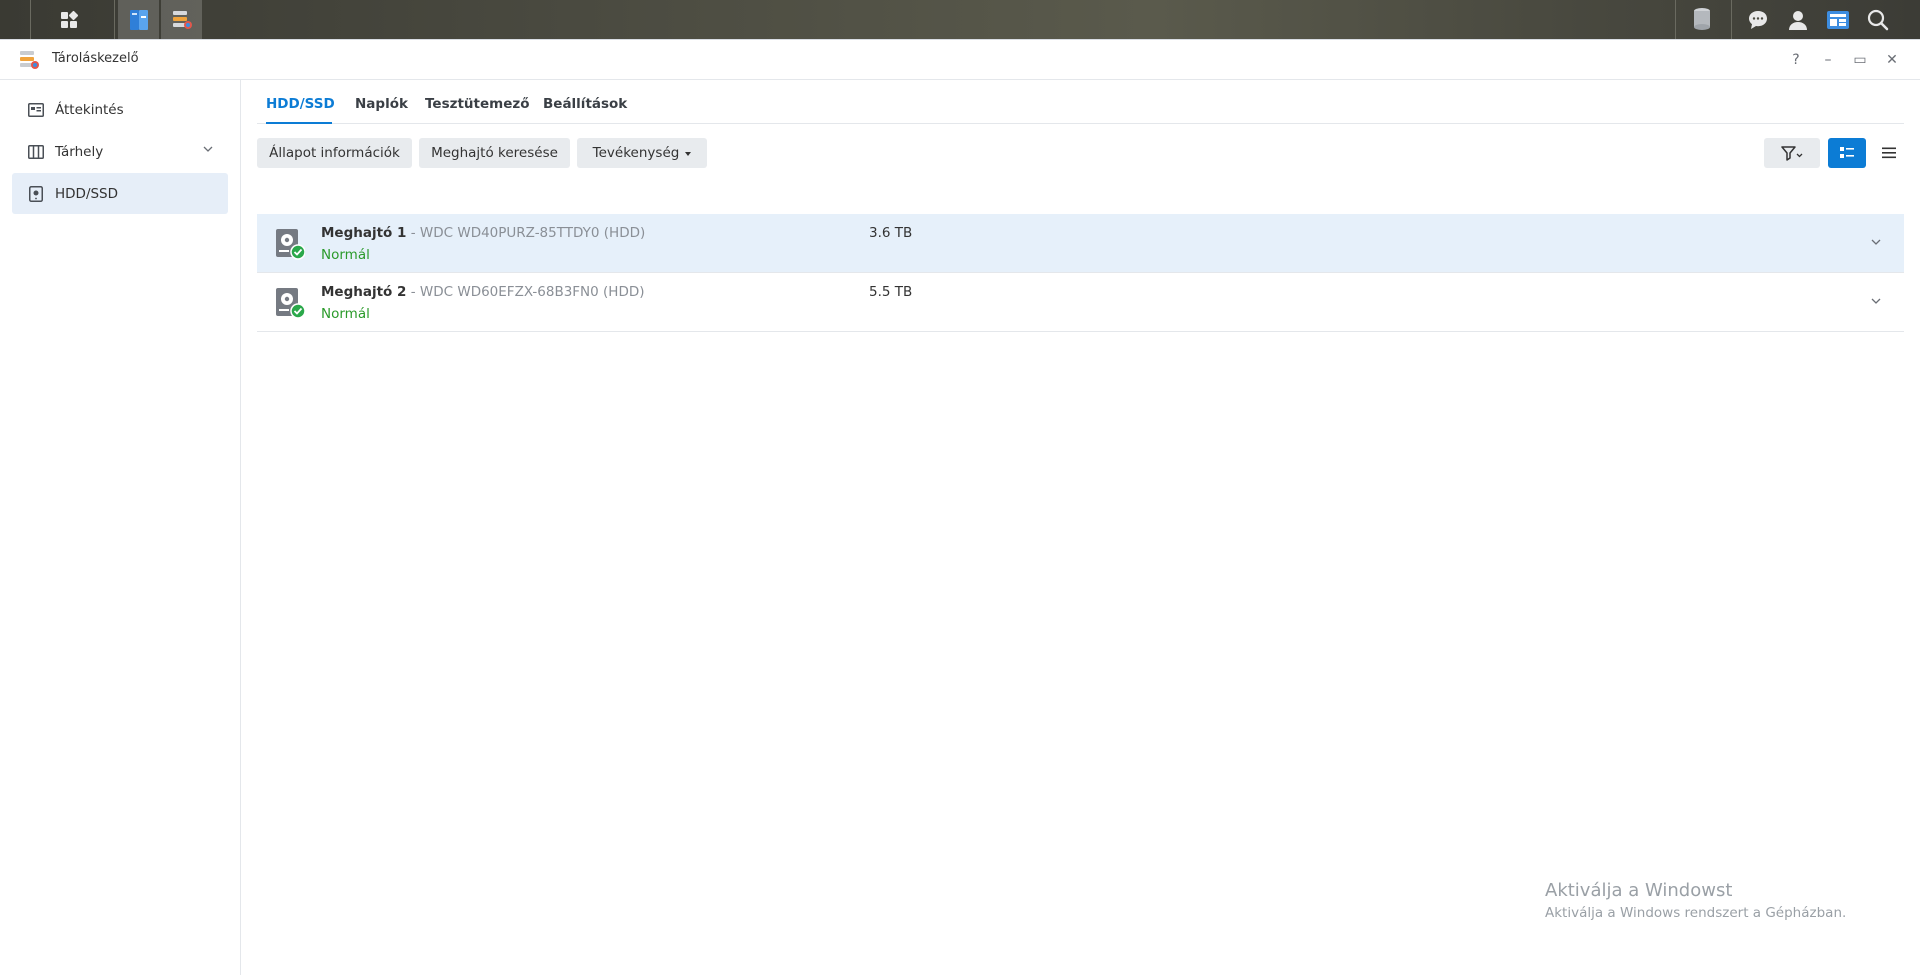 The height and width of the screenshot is (975, 1920). Describe the element at coordinates (299, 123) in the screenshot. I see `active-tab-indicator` at that location.